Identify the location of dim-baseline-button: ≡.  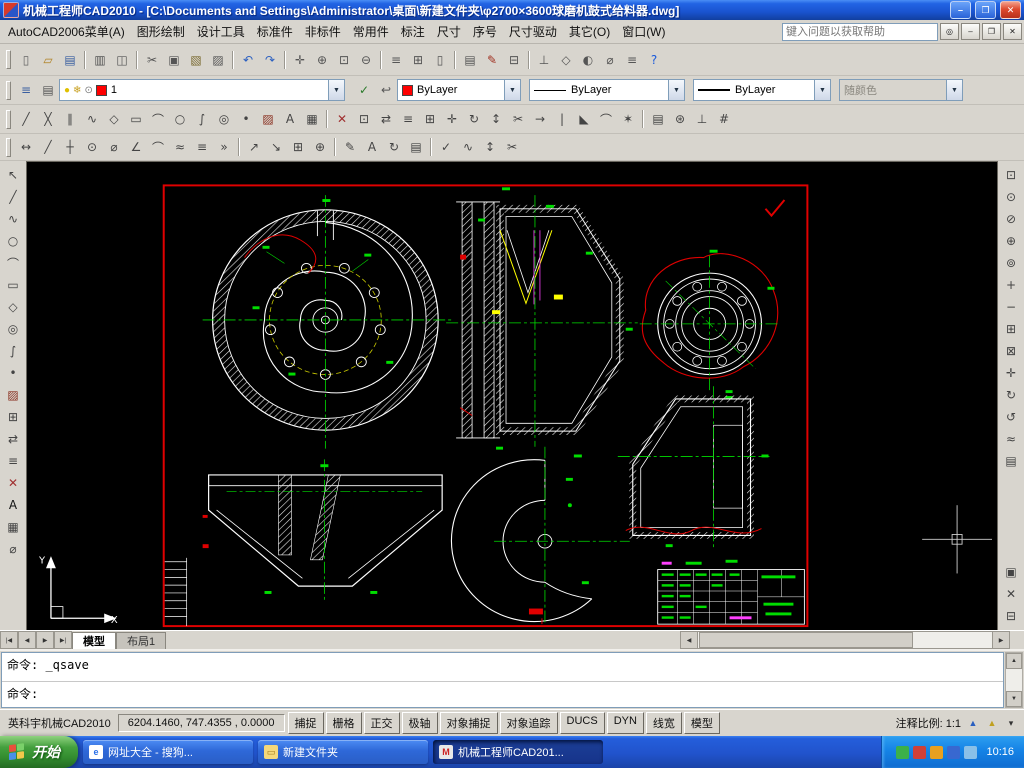
(202, 147).